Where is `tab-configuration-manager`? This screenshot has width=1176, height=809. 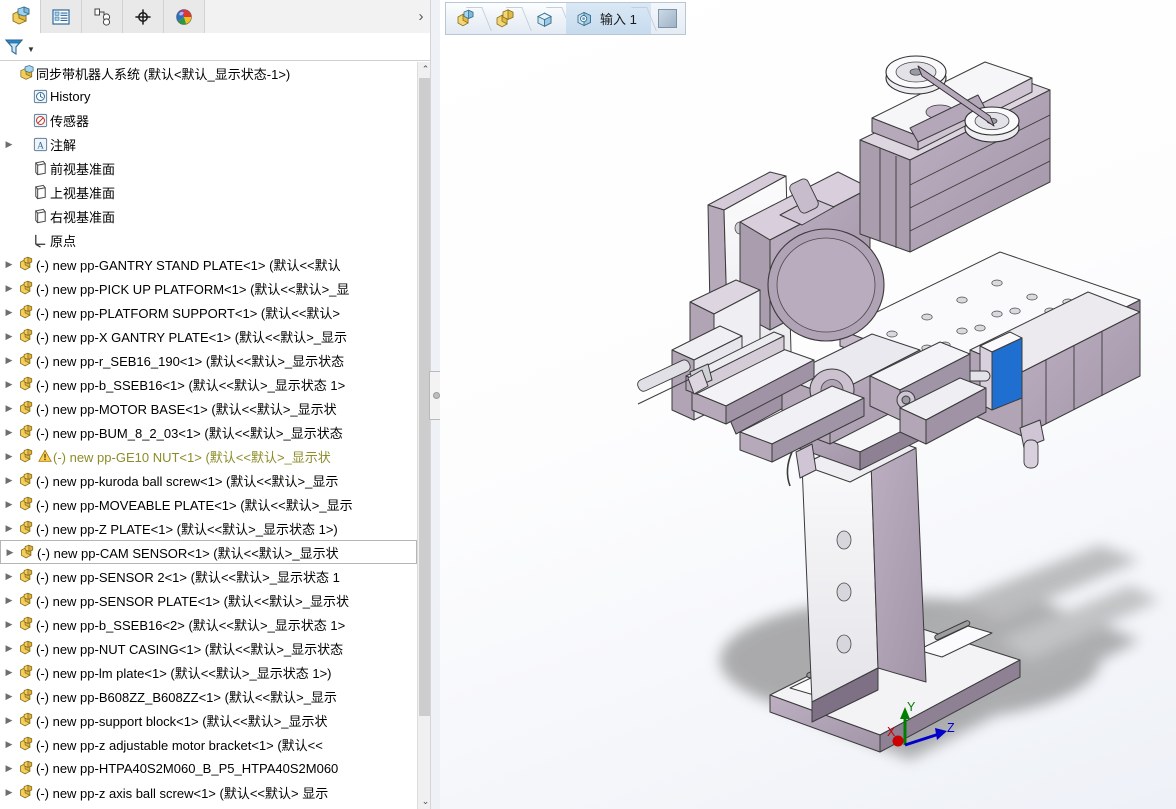
tab-configuration-manager is located at coordinates (102, 16).